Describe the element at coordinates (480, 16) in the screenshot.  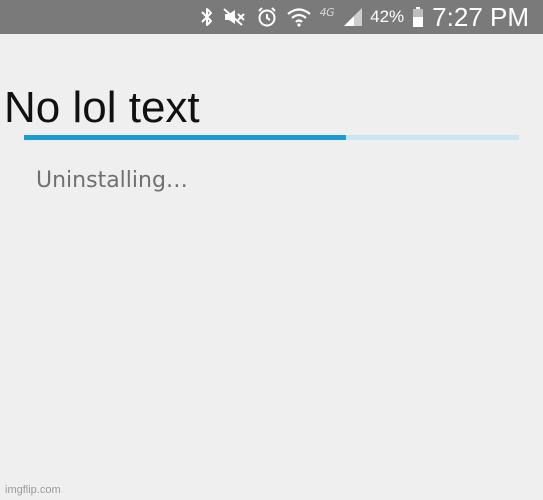
I see `status-clock: 7:27 PM` at that location.